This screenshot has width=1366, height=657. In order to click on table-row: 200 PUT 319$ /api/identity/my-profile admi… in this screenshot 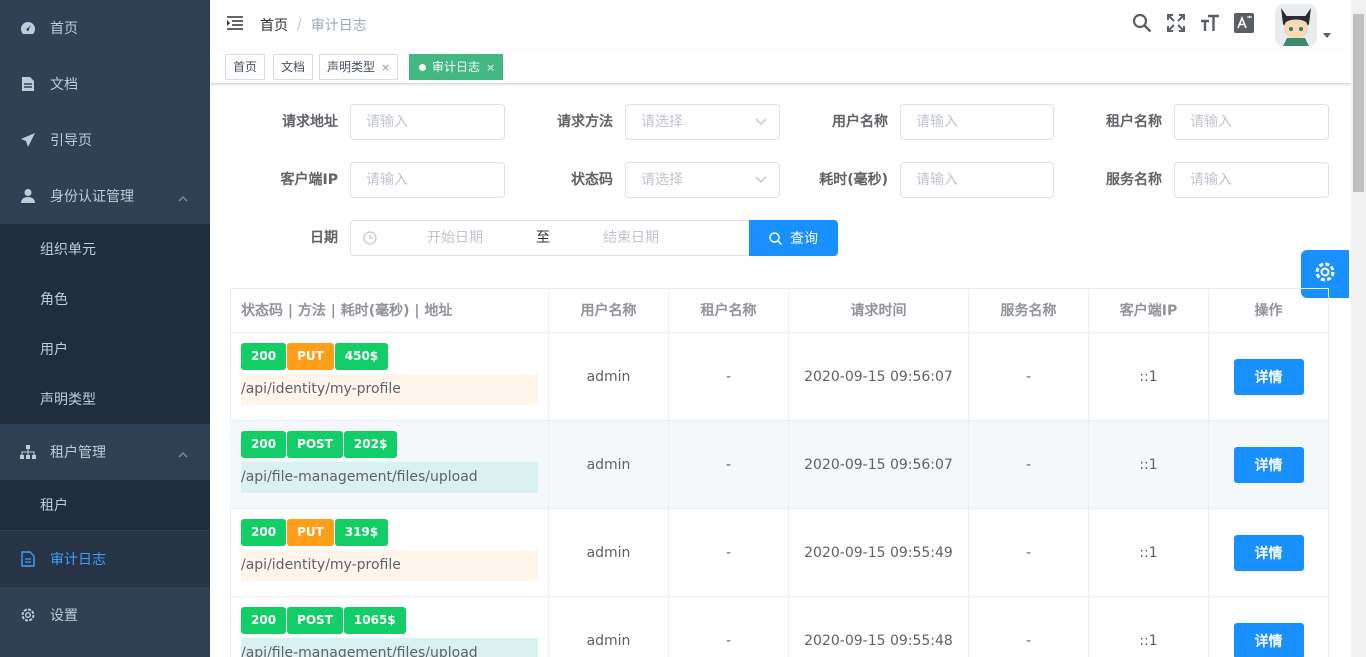, I will do `click(779, 553)`.